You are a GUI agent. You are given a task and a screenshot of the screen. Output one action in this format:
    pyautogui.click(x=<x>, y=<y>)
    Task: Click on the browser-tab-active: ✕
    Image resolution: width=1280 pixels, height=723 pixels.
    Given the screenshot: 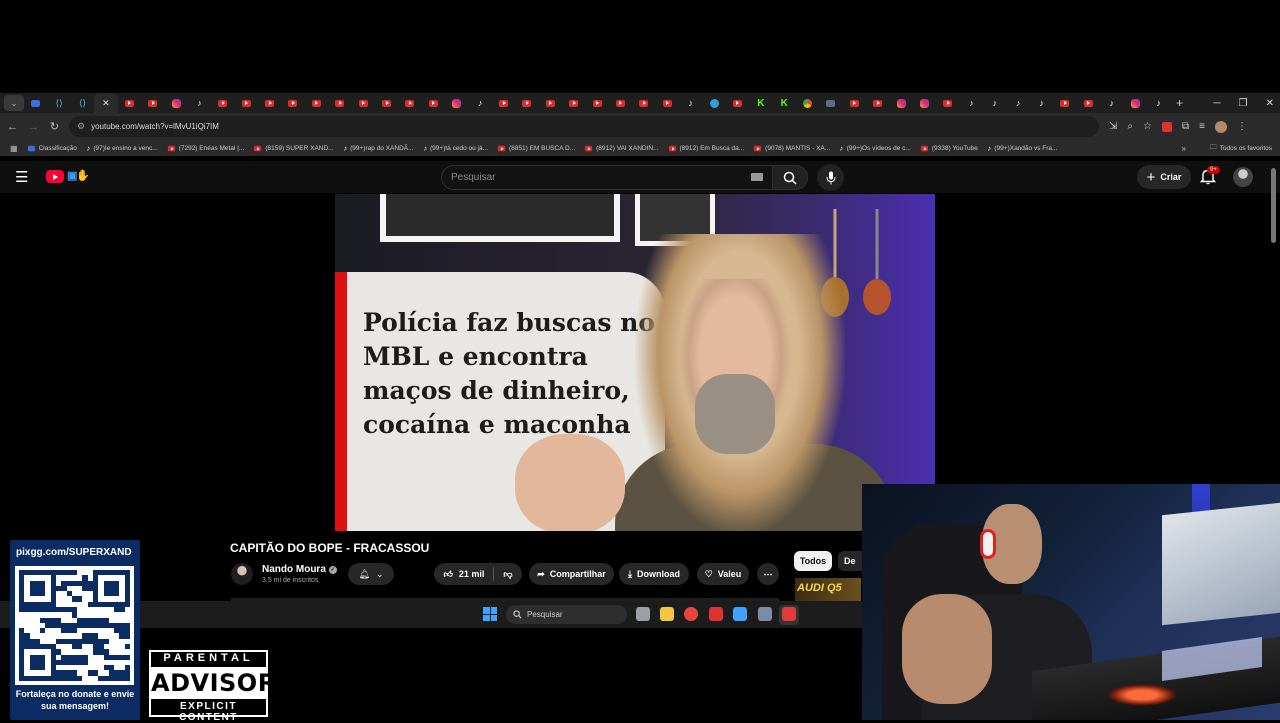 What is the action you would take?
    pyautogui.click(x=106, y=103)
    